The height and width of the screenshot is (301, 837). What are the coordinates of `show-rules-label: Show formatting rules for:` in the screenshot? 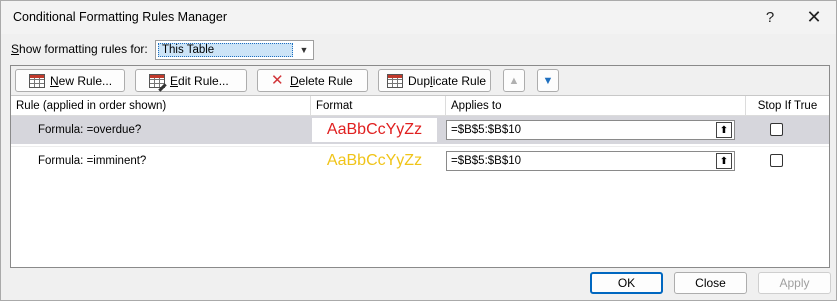 It's located at (79, 49).